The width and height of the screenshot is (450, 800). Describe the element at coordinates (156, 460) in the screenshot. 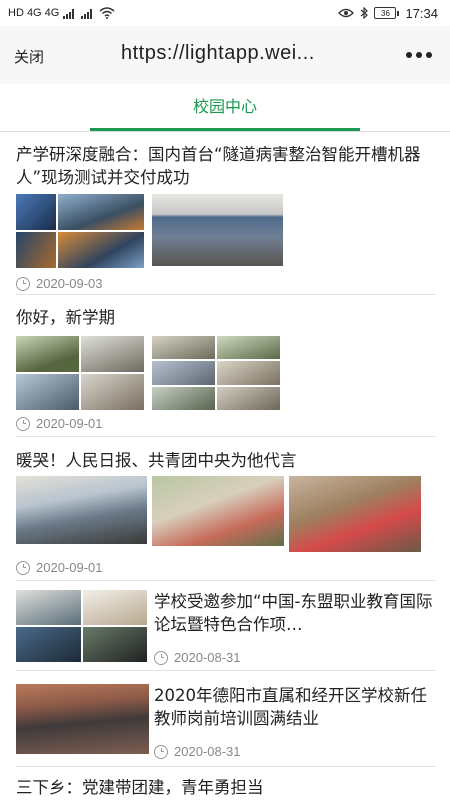

I see `article-title: 暖哭！人民日报、共青团中央为他代言` at that location.